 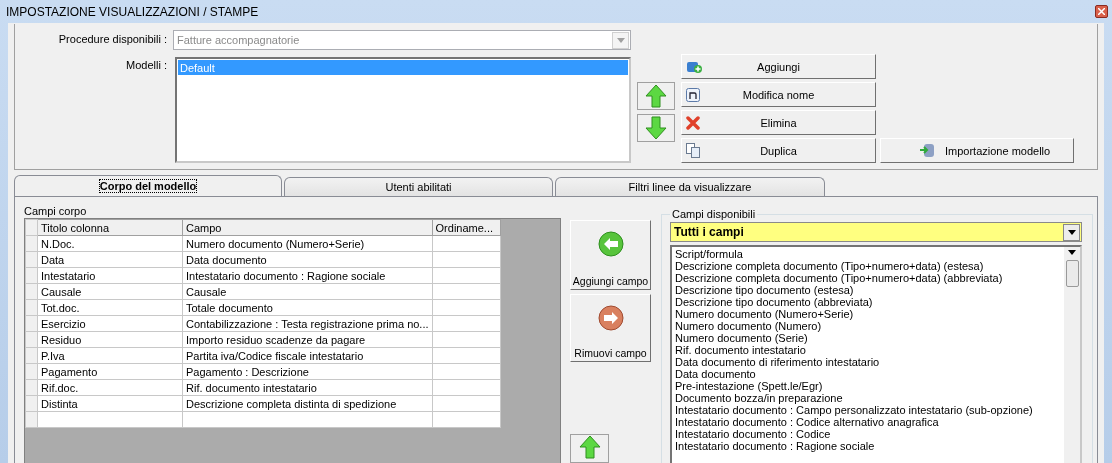 I want to click on models-label: Modelli :, so click(x=146, y=65).